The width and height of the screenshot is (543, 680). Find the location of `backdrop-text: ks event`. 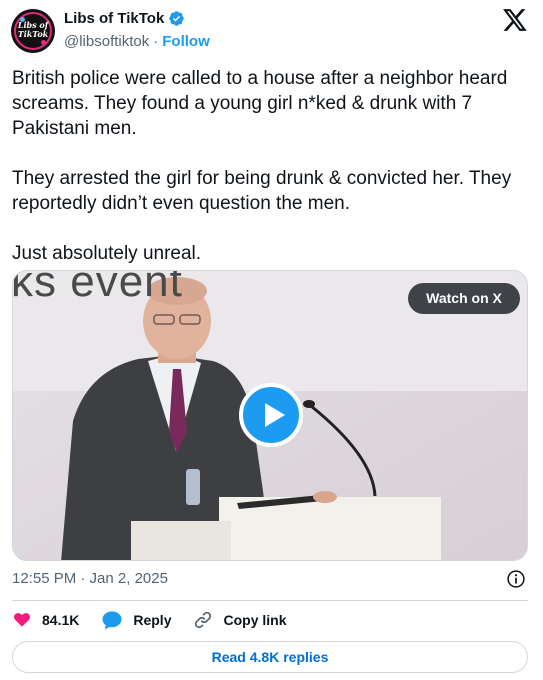

backdrop-text: ks event is located at coordinates (97, 288).